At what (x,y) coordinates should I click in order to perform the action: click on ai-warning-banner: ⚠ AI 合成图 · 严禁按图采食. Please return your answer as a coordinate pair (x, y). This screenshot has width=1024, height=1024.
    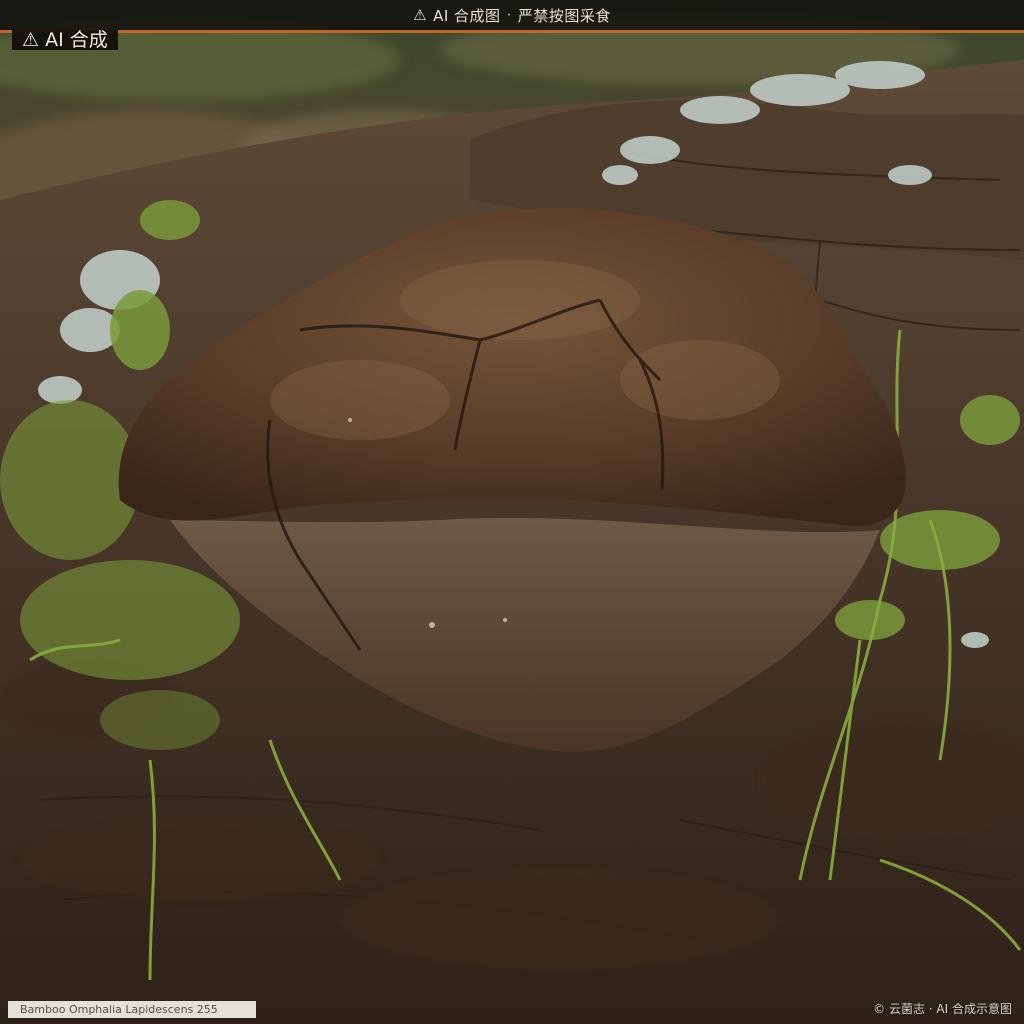
    Looking at the image, I should click on (512, 16).